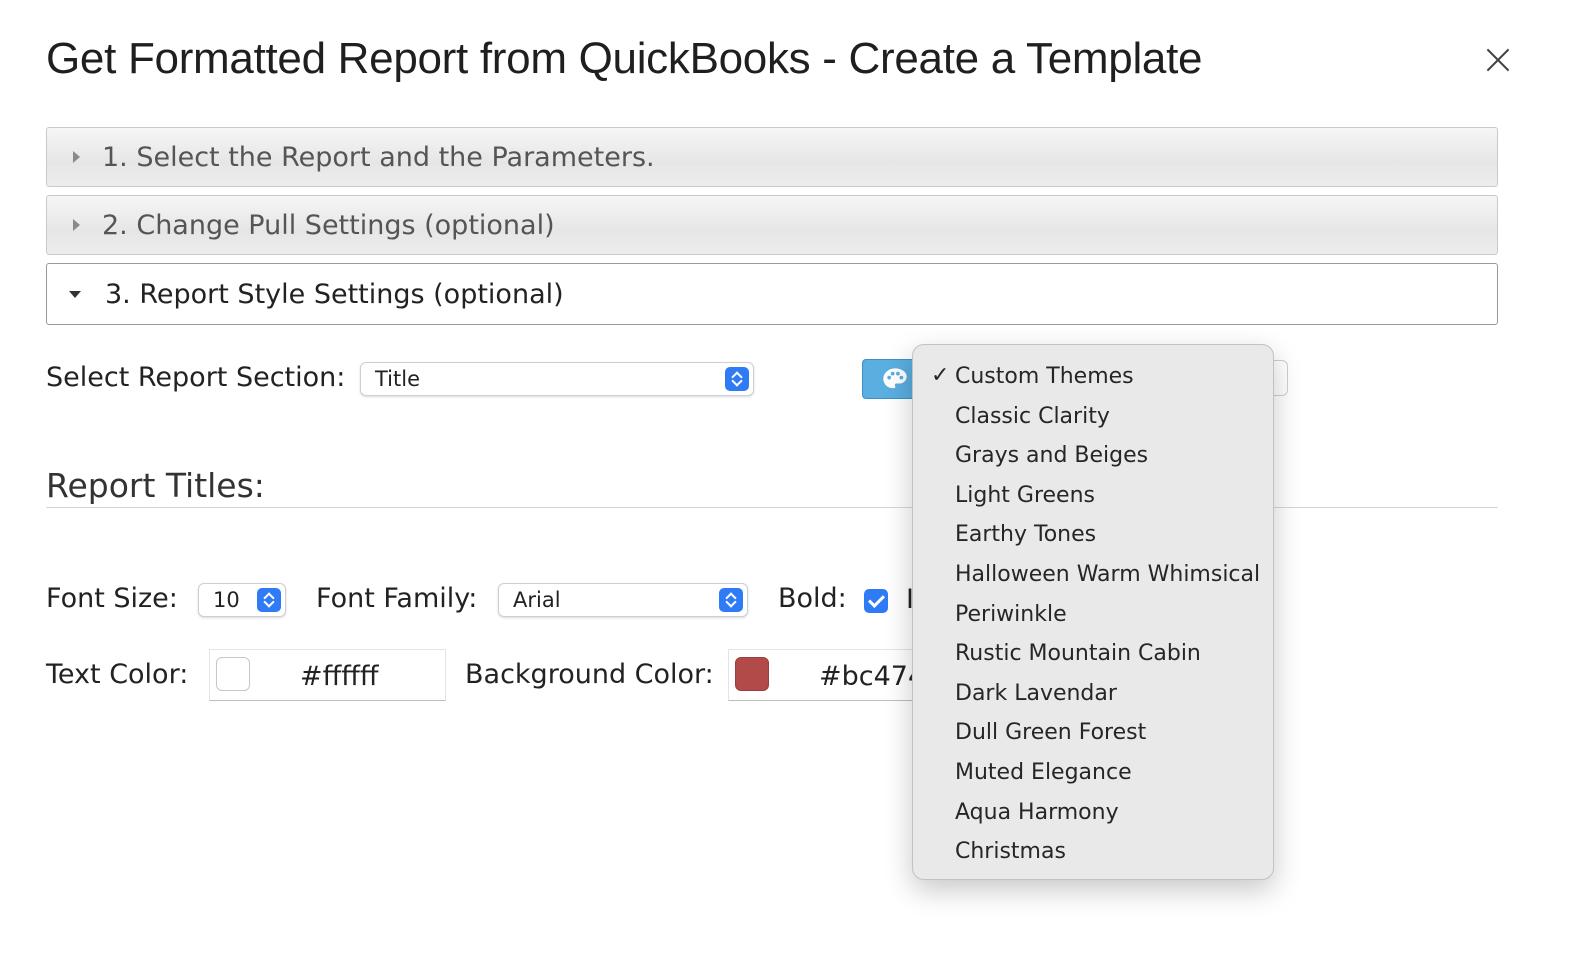 This screenshot has width=1584, height=978. Describe the element at coordinates (623, 600) in the screenshot. I see `font-family-select: Arial` at that location.